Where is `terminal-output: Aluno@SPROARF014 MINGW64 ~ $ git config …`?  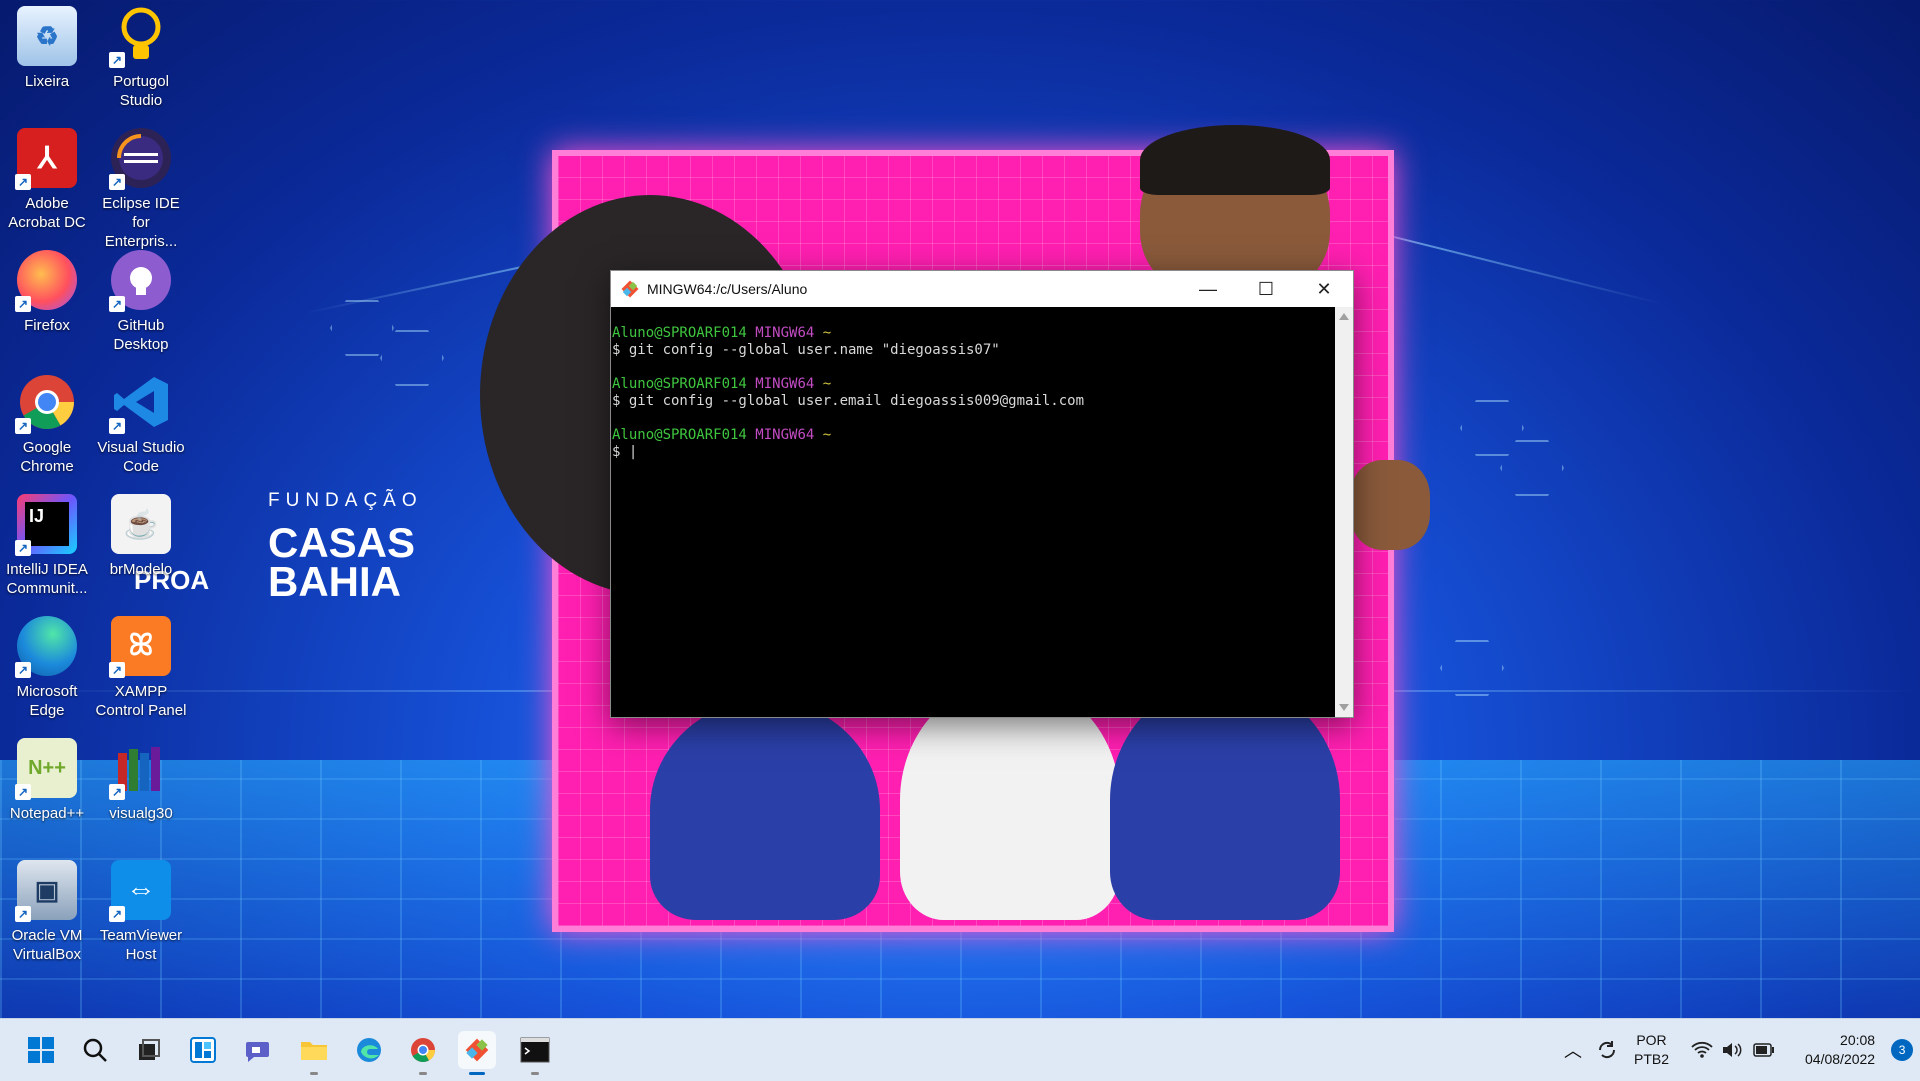 terminal-output: Aluno@SPROARF014 MINGW64 ~ $ git config … is located at coordinates (973, 512).